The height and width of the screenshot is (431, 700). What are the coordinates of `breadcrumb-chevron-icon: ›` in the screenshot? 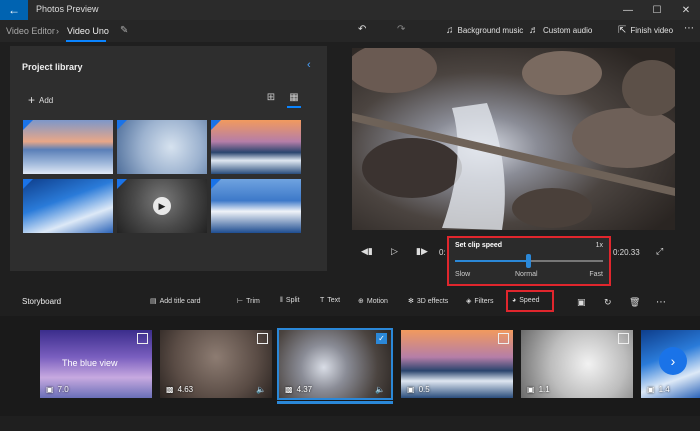 It's located at (57, 31).